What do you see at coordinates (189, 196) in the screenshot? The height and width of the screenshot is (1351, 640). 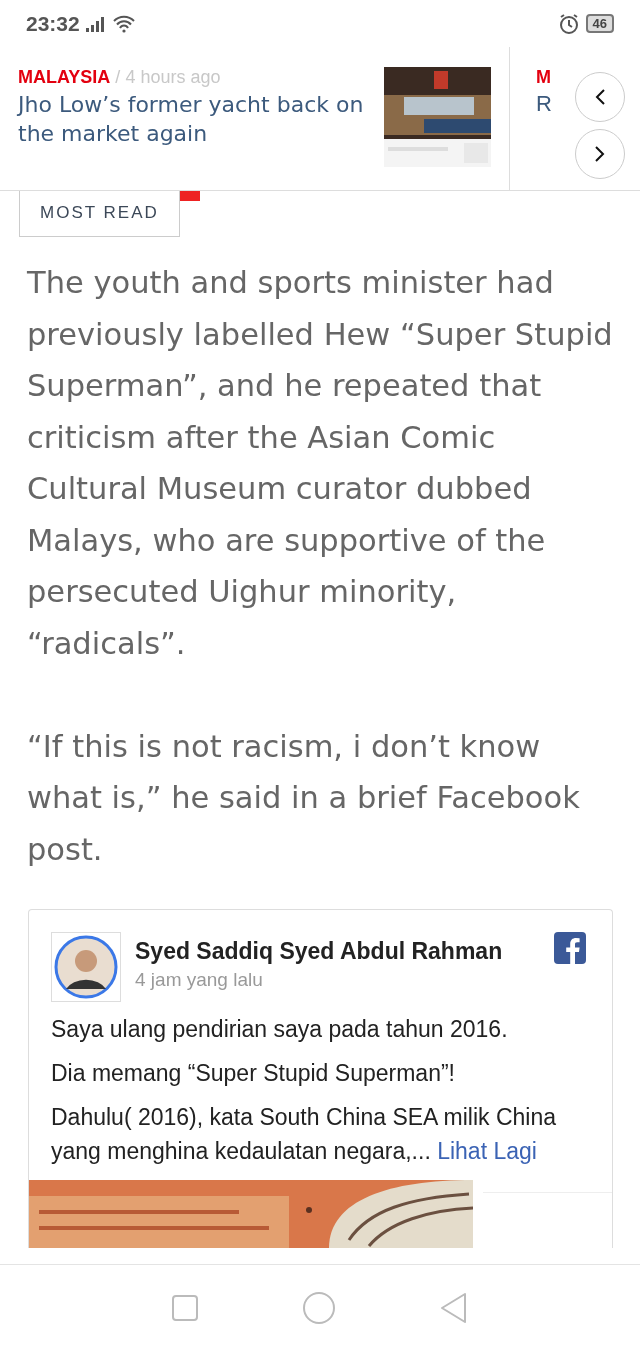 I see `banner-fragment` at bounding box center [189, 196].